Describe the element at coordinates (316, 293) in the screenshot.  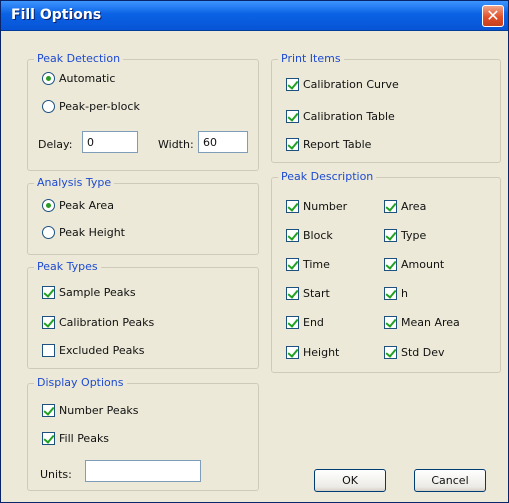
I see `start-label: Start` at that location.